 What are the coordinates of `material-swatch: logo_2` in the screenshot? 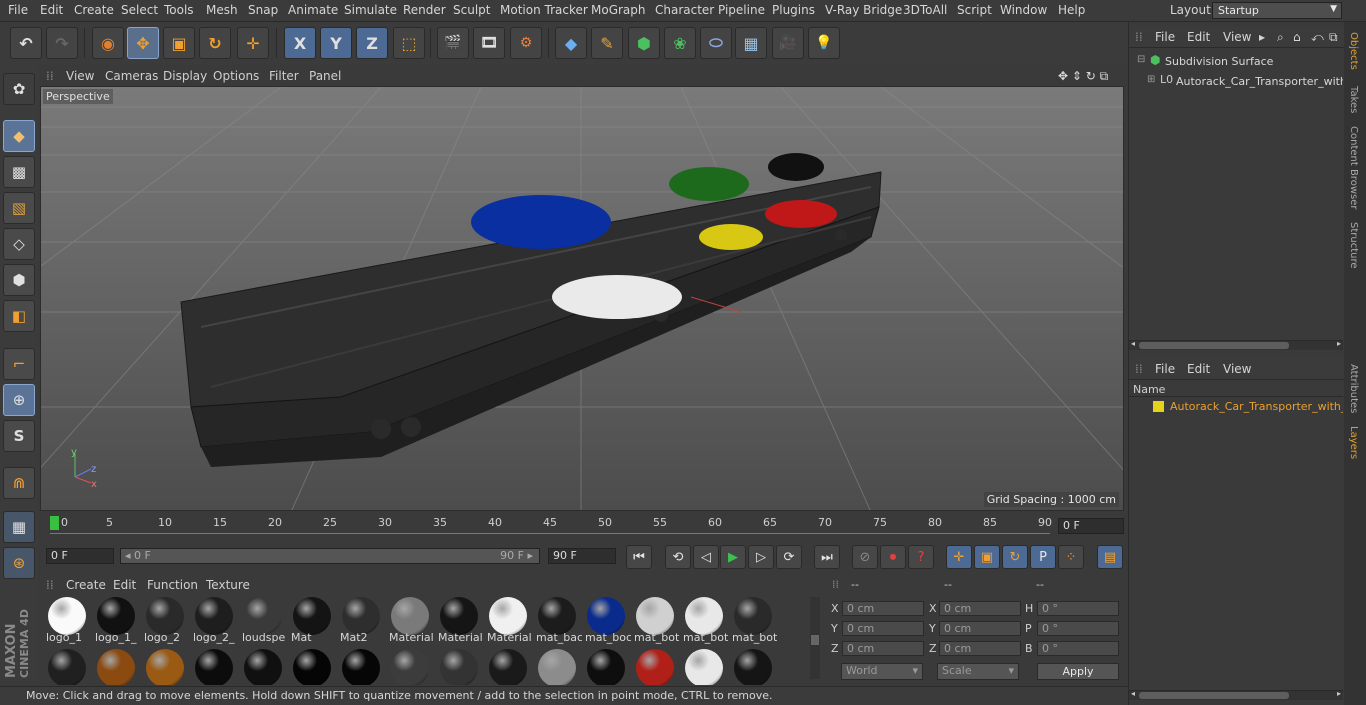 It's located at (165, 620).